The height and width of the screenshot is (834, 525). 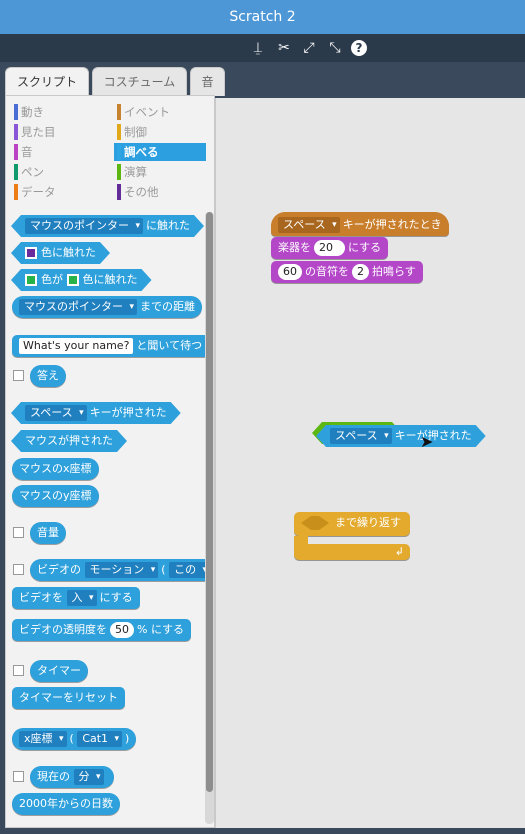 What do you see at coordinates (63, 629) in the screenshot?
I see `block-text: ビデオの透明度を` at bounding box center [63, 629].